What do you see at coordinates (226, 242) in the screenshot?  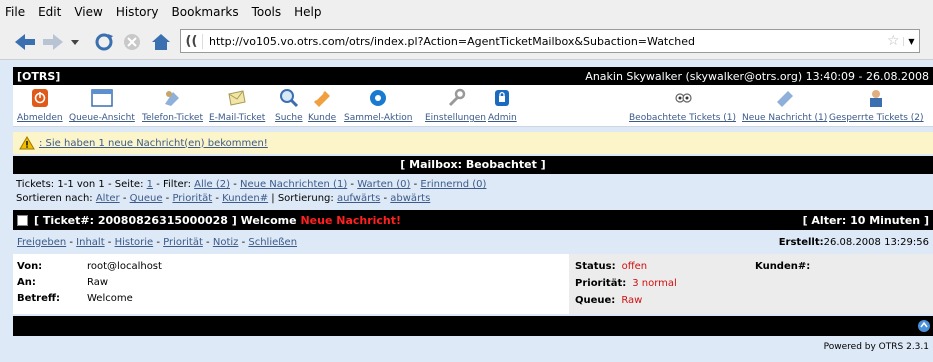 I see `note-link: Notiz` at bounding box center [226, 242].